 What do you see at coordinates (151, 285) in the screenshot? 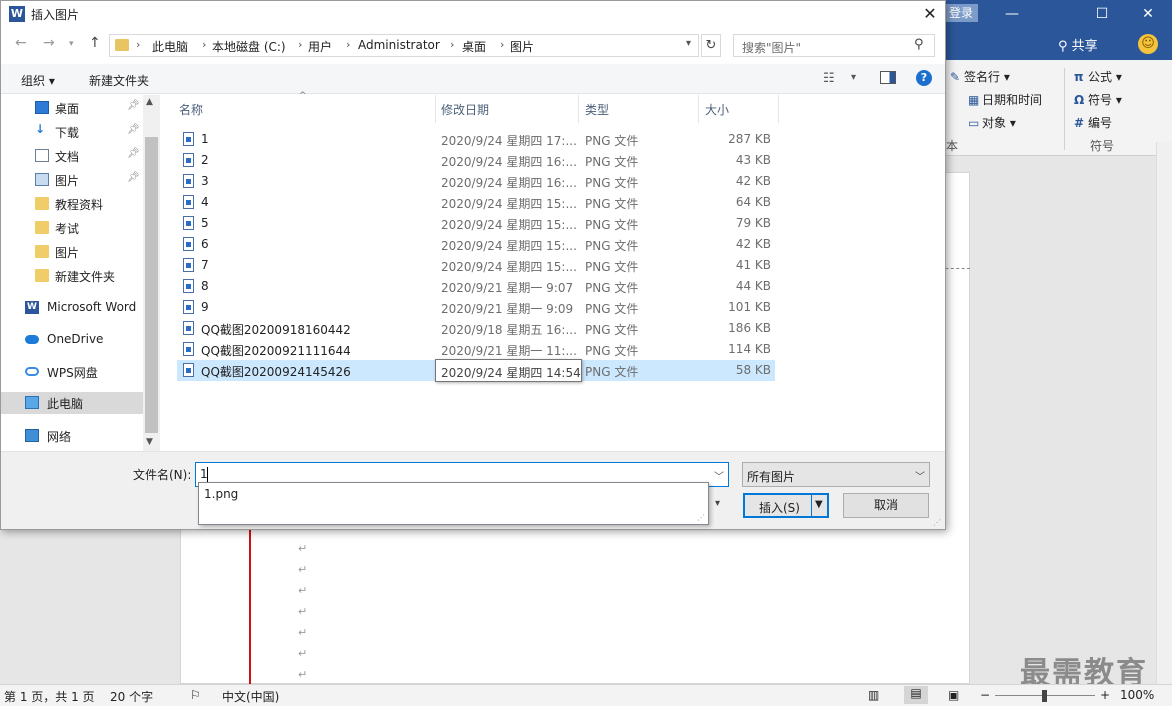
I see `scrollbar-thumb` at bounding box center [151, 285].